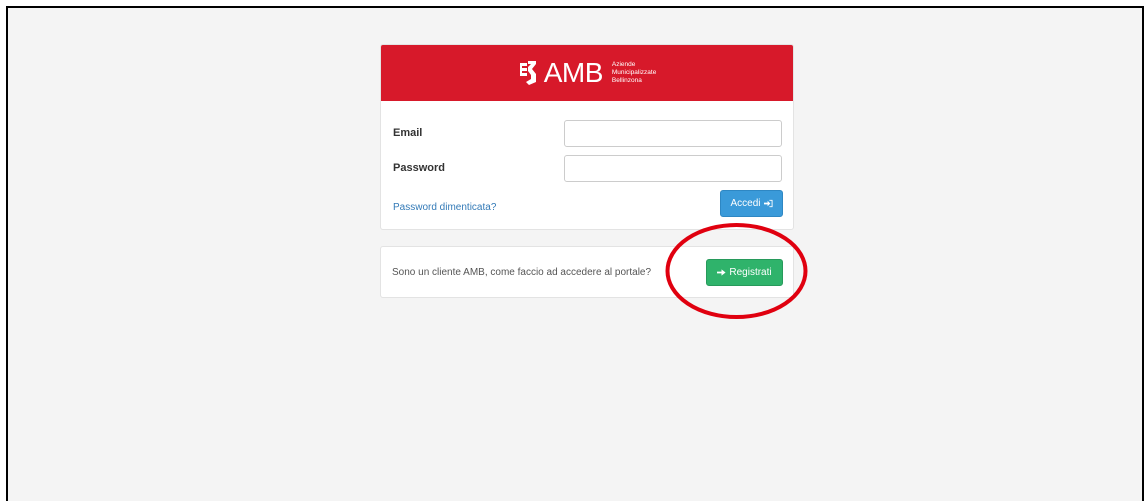 This screenshot has width=1148, height=503. I want to click on brand-tagline-line: Municipalizzate, so click(634, 72).